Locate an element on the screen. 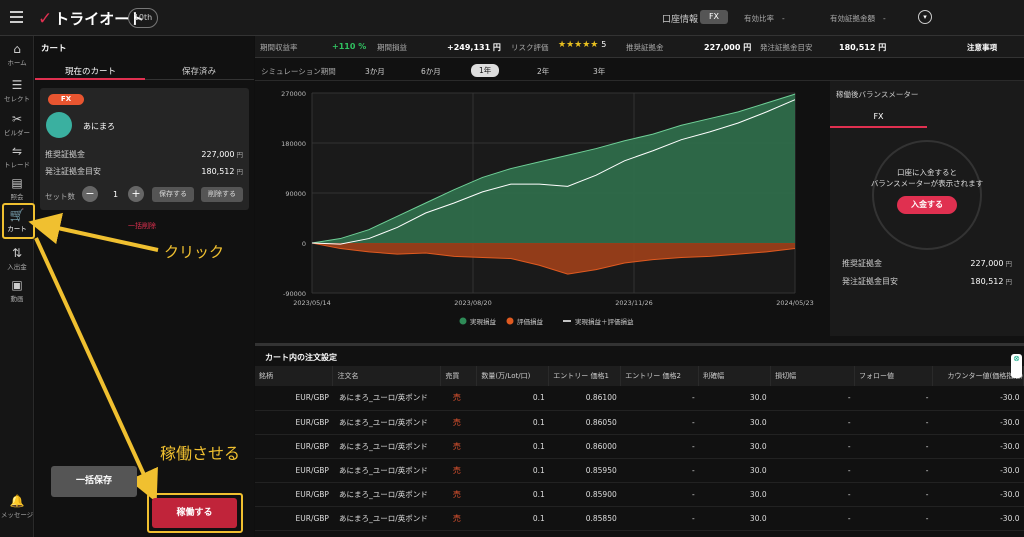 This screenshot has height=537, width=1024. bm-margin-row: 推奨証拠金 227,000 円 is located at coordinates (927, 263).